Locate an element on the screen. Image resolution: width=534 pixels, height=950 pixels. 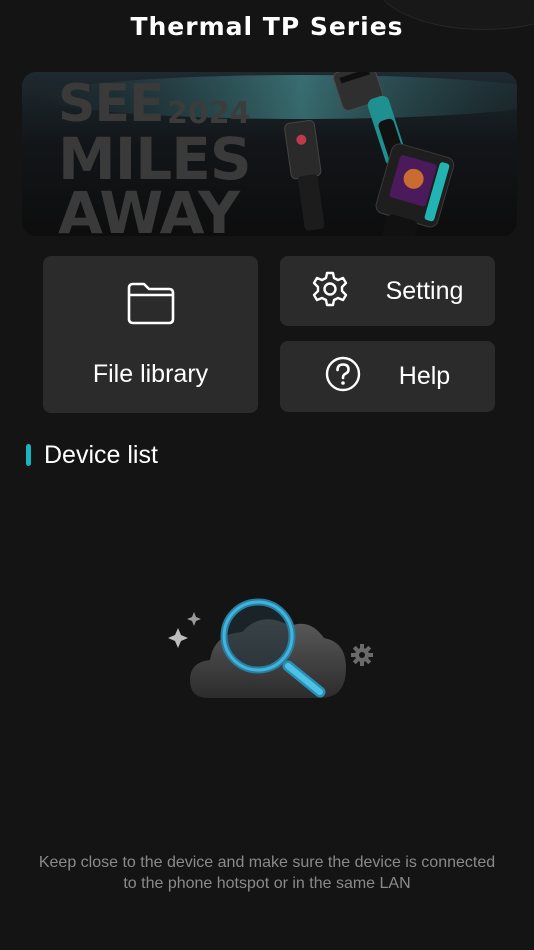
banner-line-1: SEE is located at coordinates (111, 104).